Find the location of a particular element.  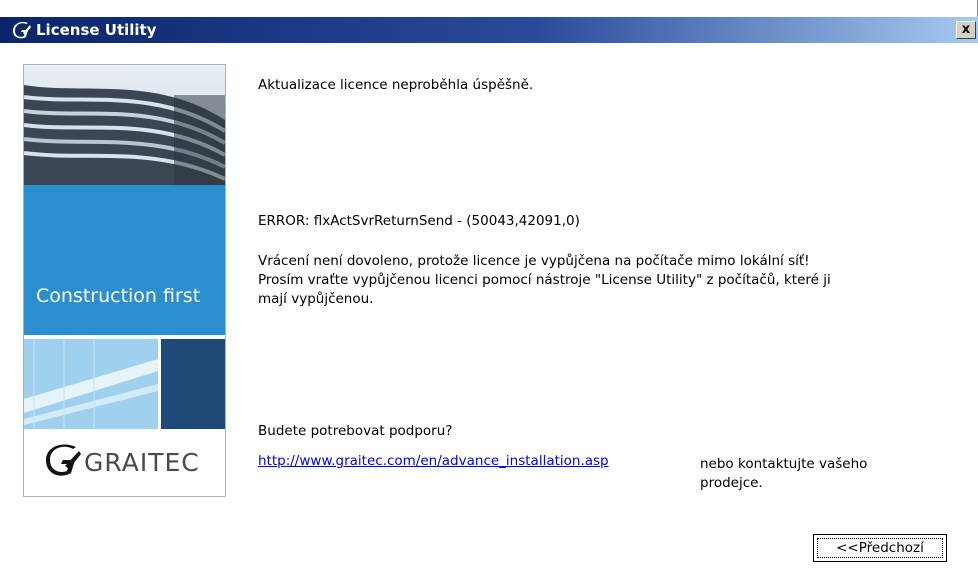

graitec-logo-text: GRAITEC is located at coordinates (142, 462).